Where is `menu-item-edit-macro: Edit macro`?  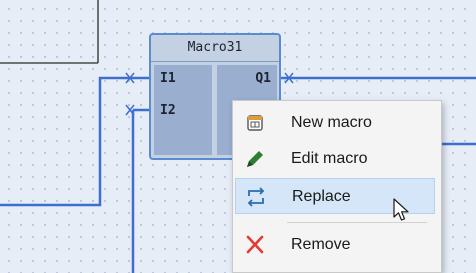 menu-item-edit-macro: Edit macro is located at coordinates (335, 159).